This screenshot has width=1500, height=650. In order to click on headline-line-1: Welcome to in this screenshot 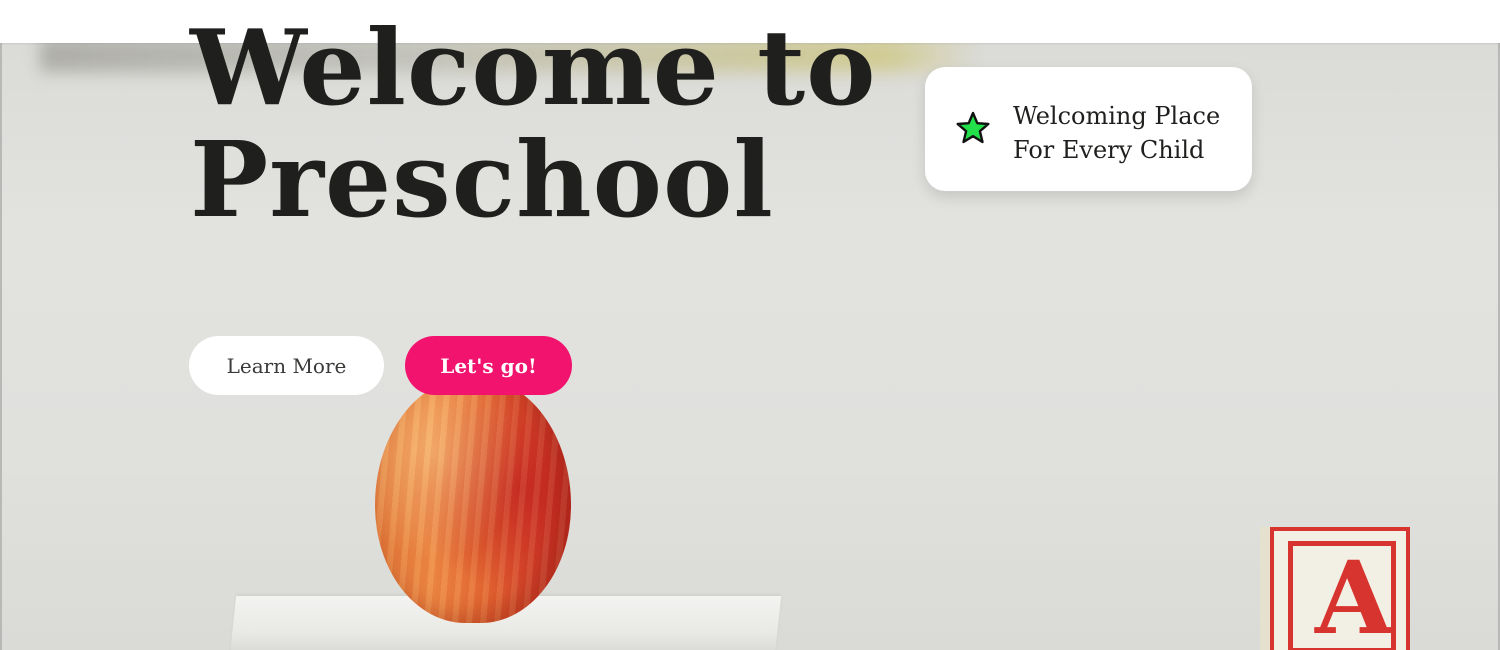, I will do `click(533, 67)`.